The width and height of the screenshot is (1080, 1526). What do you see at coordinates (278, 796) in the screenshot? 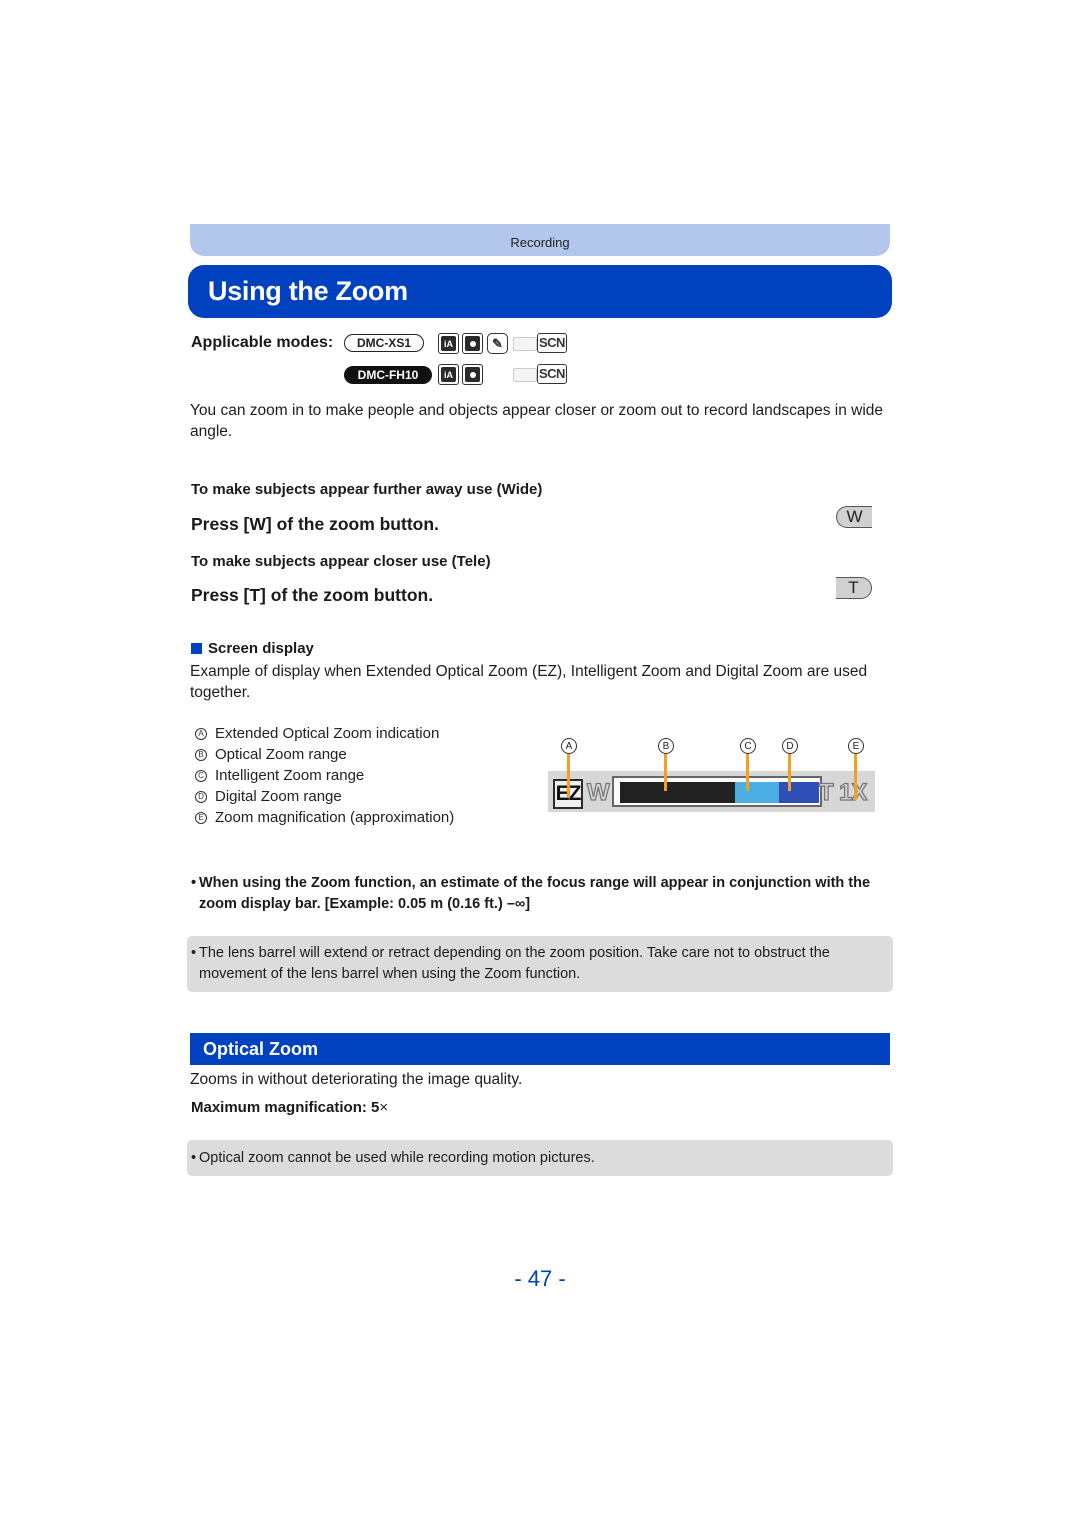
I see `legend-text: Digital Zoom range` at bounding box center [278, 796].